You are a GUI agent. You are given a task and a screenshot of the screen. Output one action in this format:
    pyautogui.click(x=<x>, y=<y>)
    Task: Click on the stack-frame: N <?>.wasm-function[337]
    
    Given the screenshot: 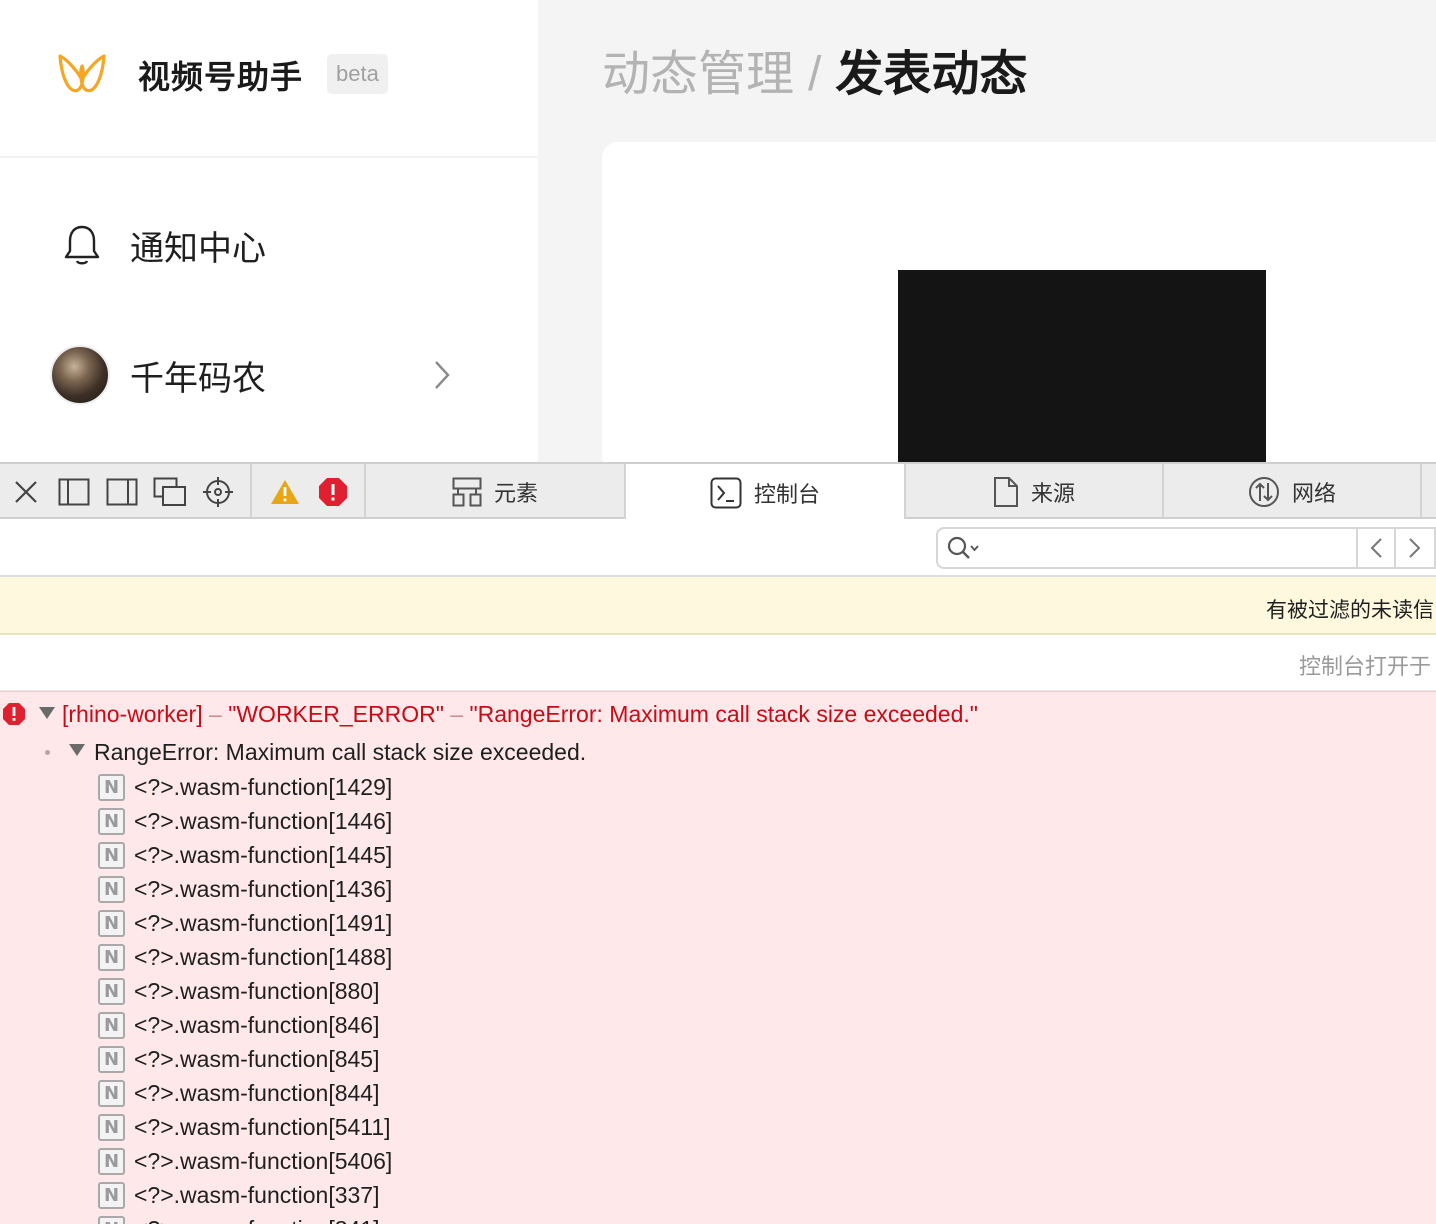 What is the action you would take?
    pyautogui.click(x=245, y=1195)
    